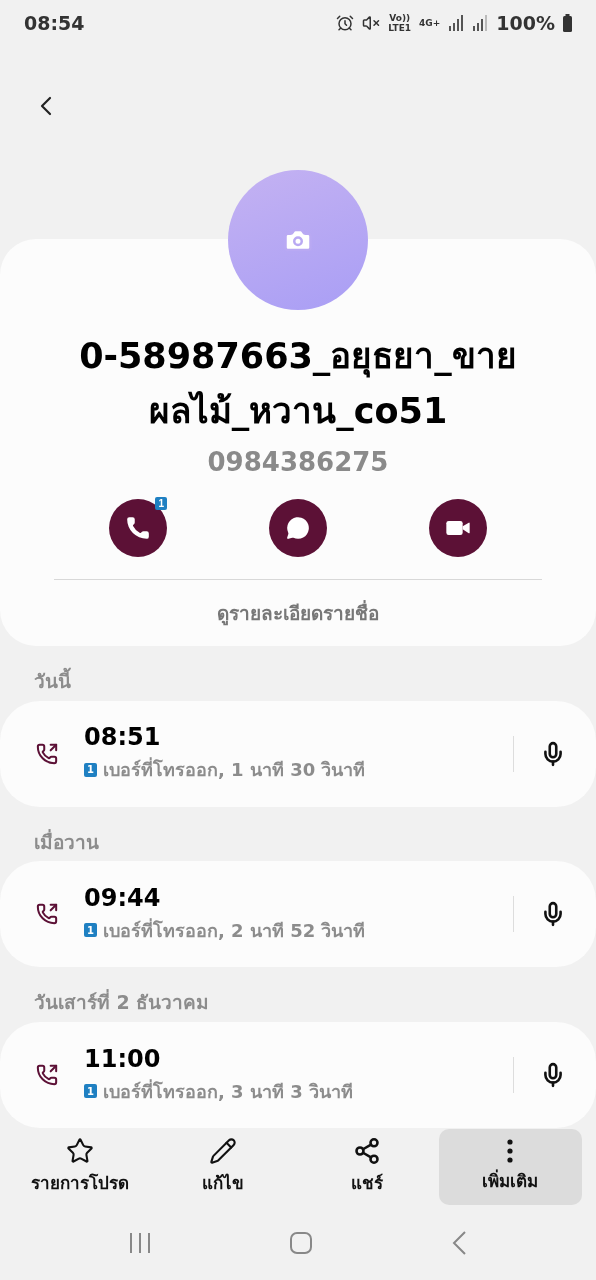 The height and width of the screenshot is (1280, 596). Describe the element at coordinates (400, 17) in the screenshot. I see `network-label: Vo))` at that location.